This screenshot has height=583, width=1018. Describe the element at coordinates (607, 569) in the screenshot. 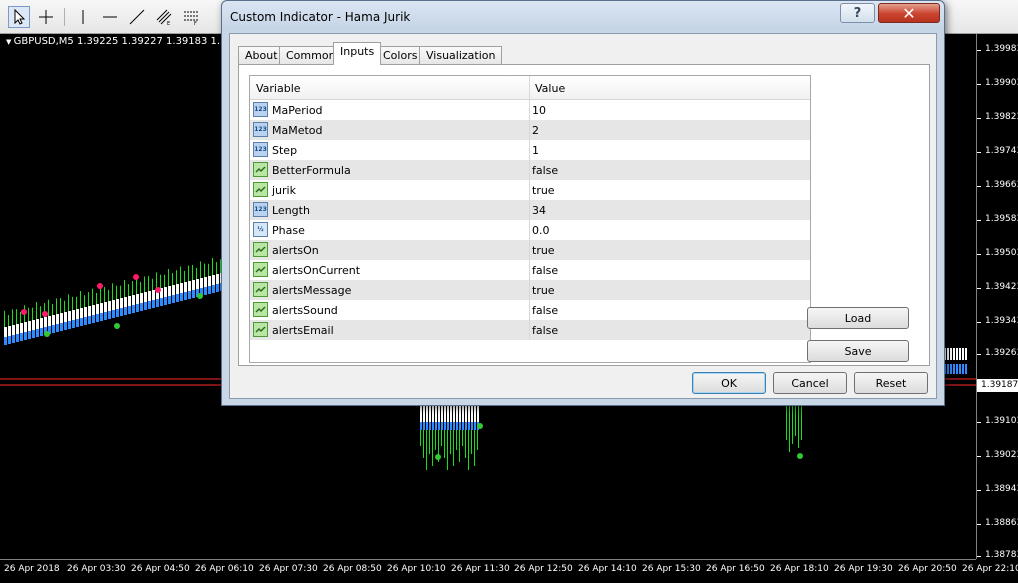

I see `time-tick-label: 26 Apr 14:10` at that location.